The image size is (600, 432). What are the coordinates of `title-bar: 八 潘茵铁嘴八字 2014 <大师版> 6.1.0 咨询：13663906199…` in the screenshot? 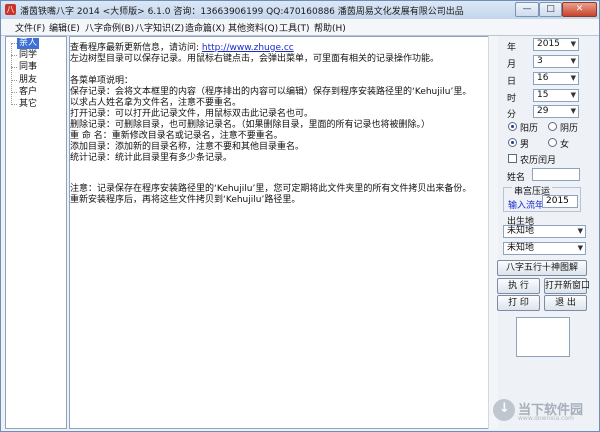 It's located at (300, 10).